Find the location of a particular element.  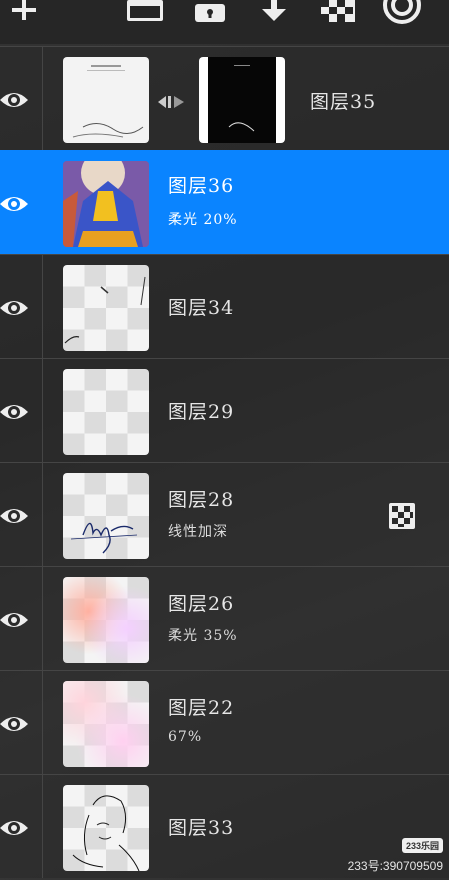

layer-name: 图层28 is located at coordinates (201, 500).